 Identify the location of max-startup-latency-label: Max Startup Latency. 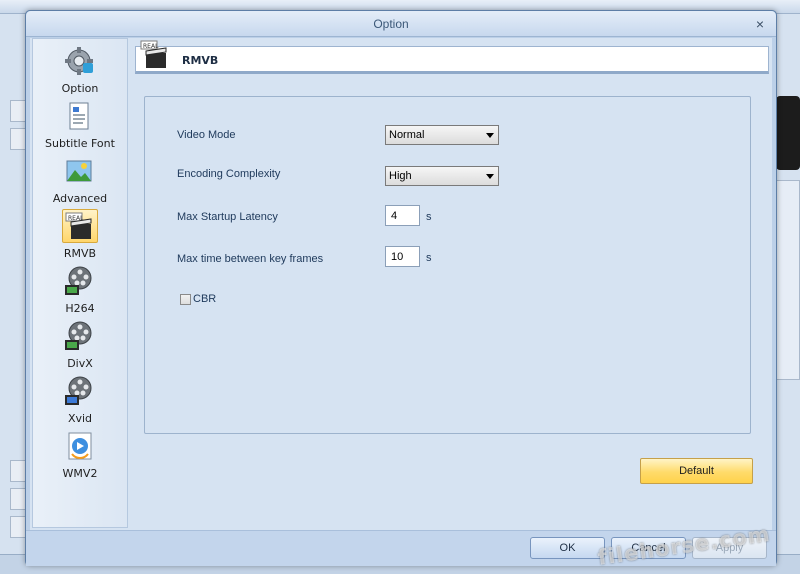
(227, 217).